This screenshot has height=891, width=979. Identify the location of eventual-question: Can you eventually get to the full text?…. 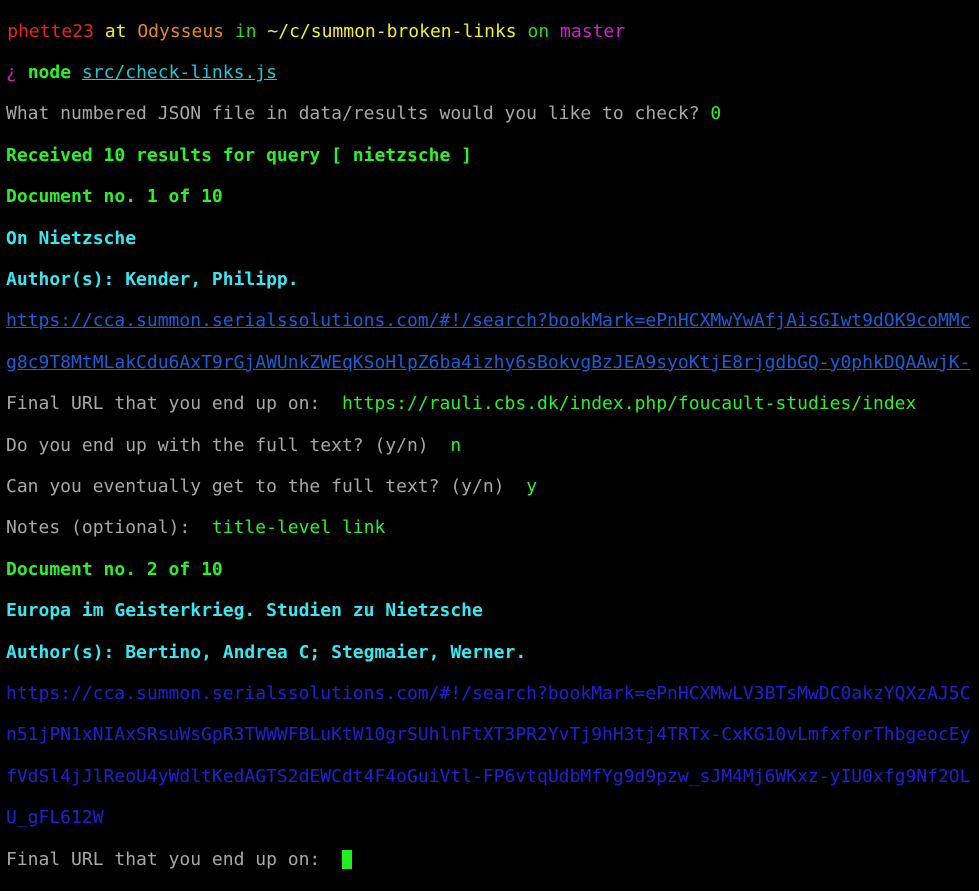
(255, 487).